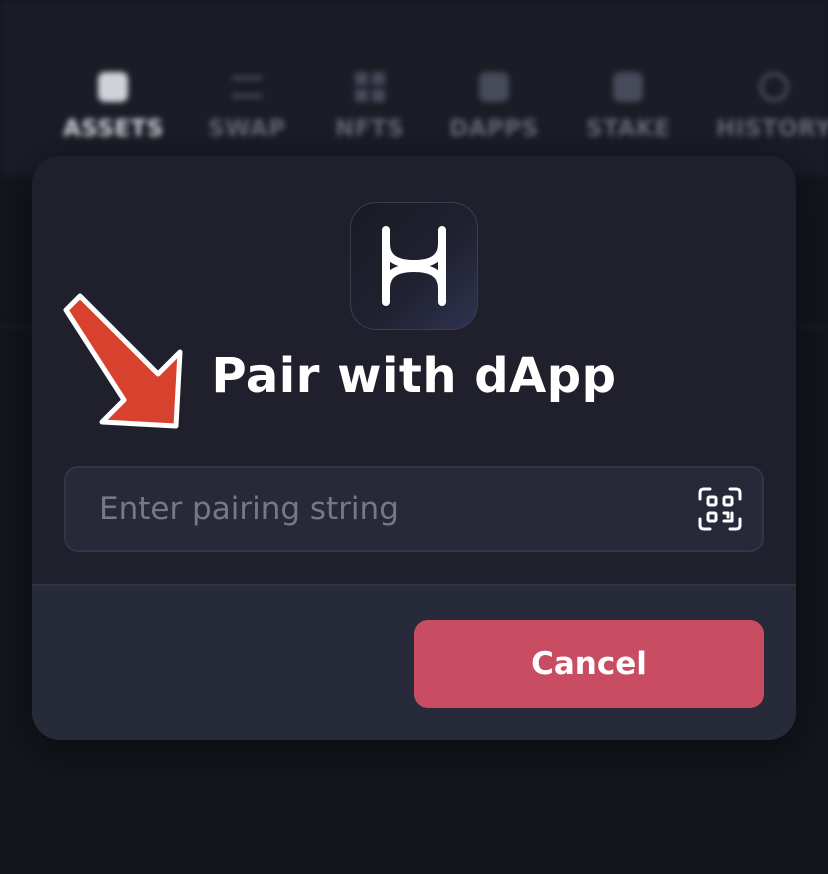 This screenshot has width=828, height=874. Describe the element at coordinates (628, 87) in the screenshot. I see `stake-icon` at that location.